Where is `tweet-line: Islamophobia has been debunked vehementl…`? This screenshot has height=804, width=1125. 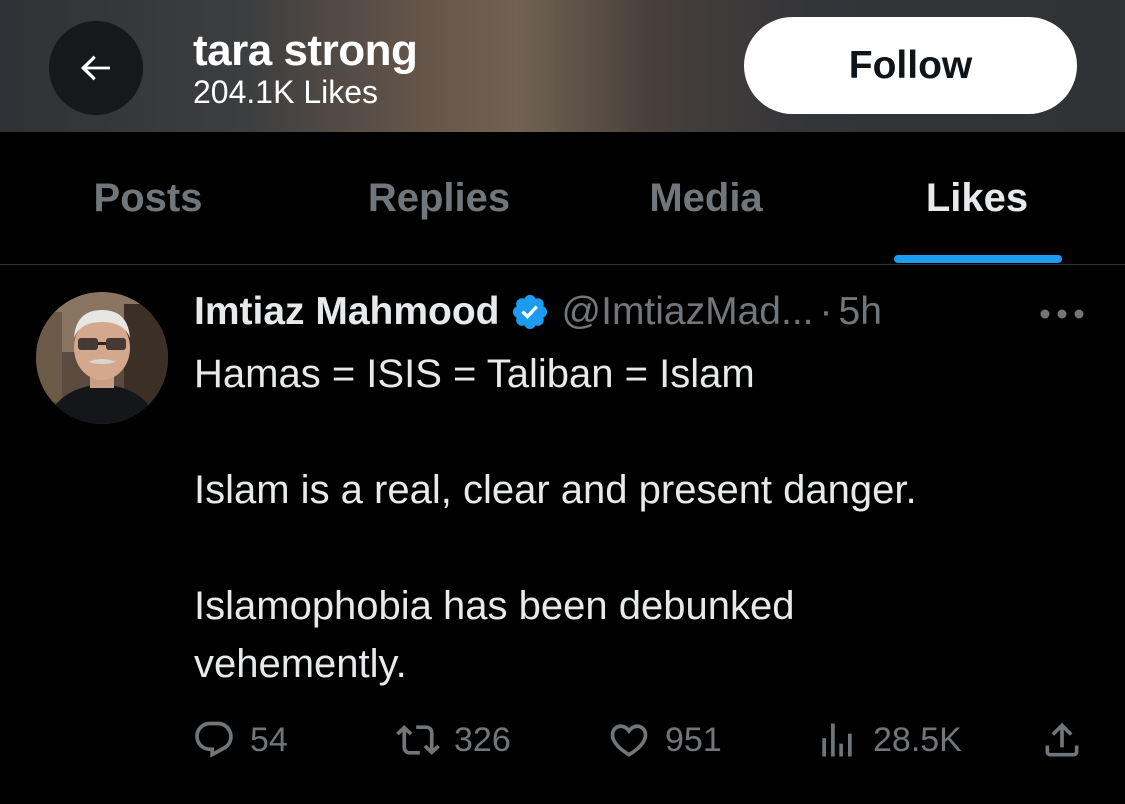
tweet-line: Islamophobia has been debunked vehementl… is located at coordinates (494, 635).